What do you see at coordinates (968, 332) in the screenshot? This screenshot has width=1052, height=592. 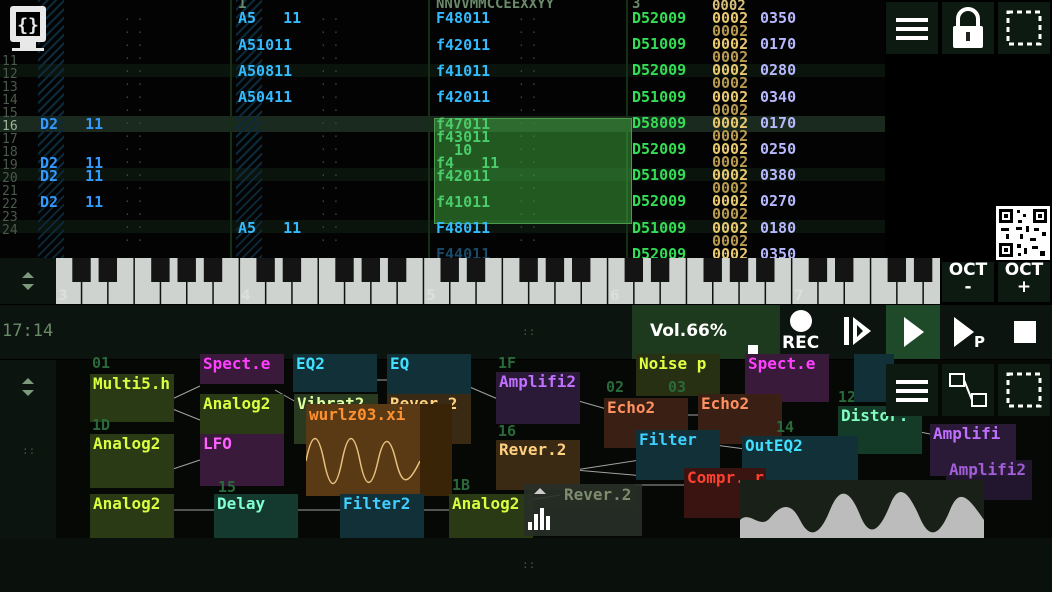 I see `play-pattern-button: P` at bounding box center [968, 332].